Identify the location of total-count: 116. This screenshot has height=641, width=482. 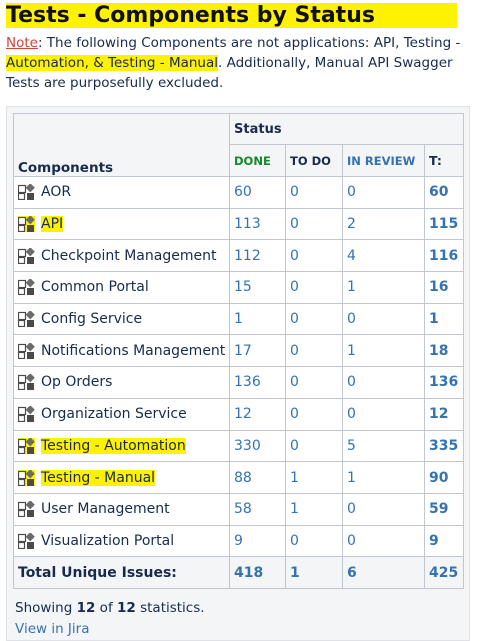
(444, 256).